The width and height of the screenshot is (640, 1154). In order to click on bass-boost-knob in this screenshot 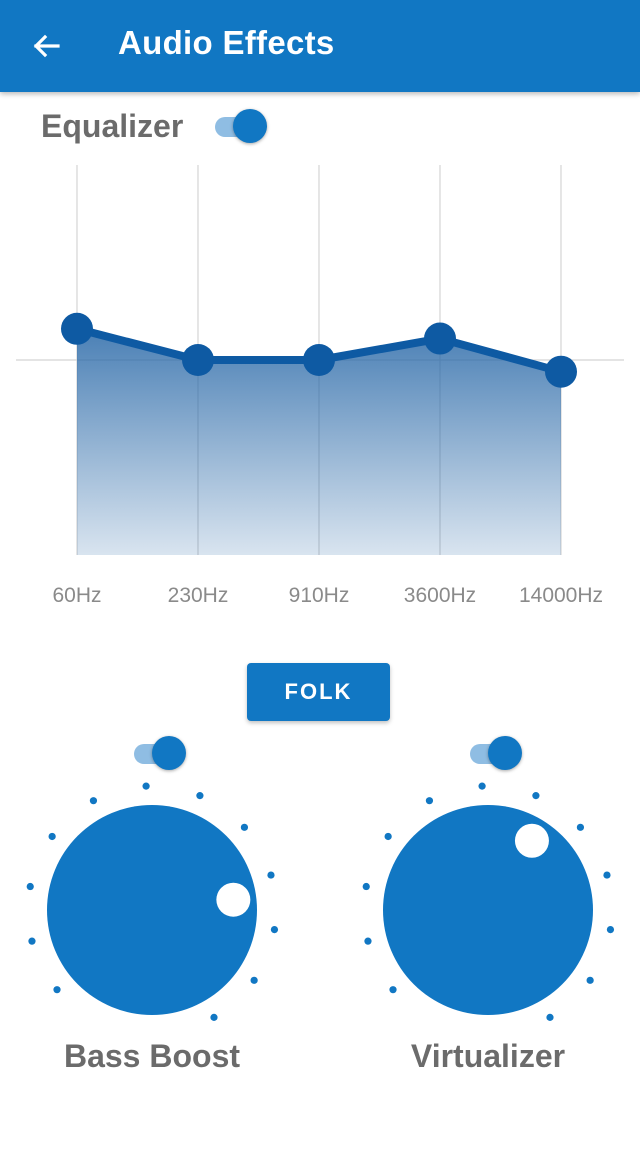, I will do `click(152, 905)`.